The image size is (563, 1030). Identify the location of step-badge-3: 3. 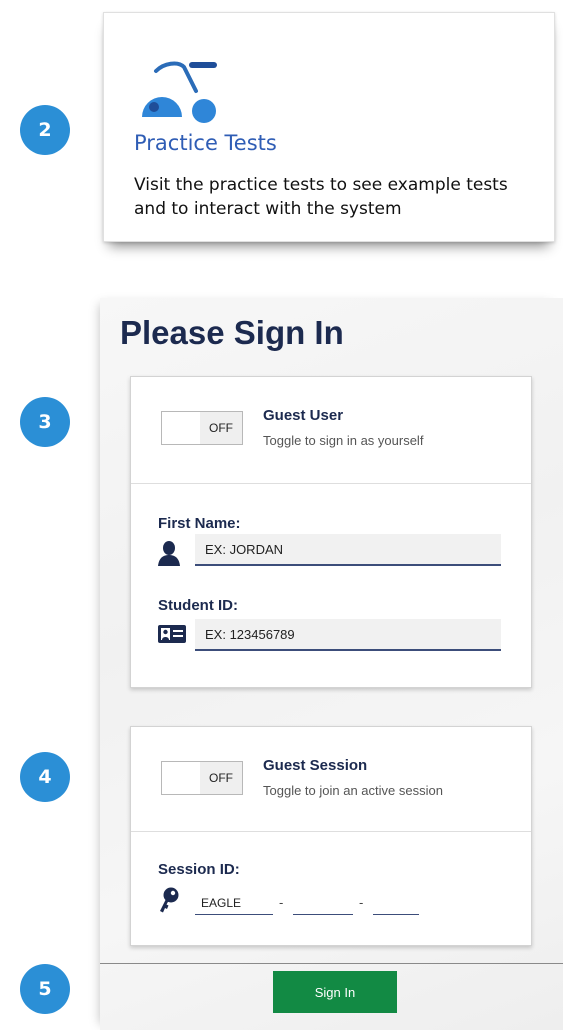
(45, 422).